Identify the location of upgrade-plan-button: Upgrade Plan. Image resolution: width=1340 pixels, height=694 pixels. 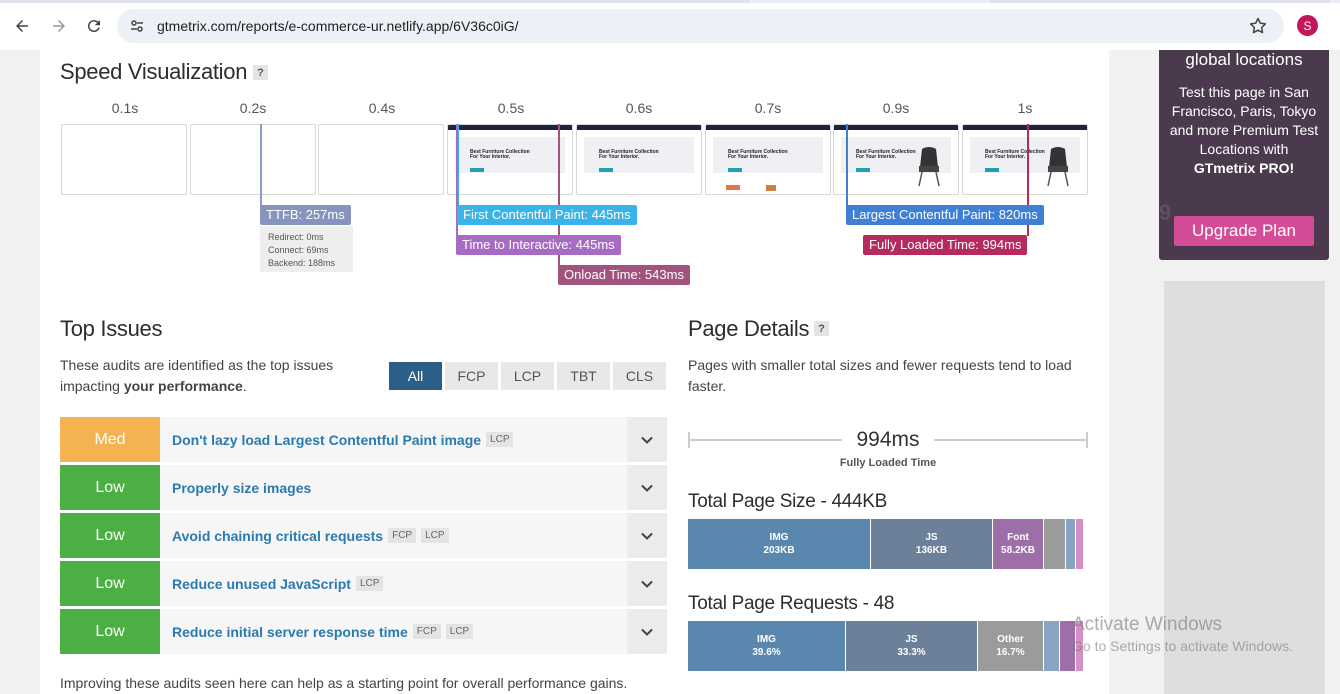
(1244, 231).